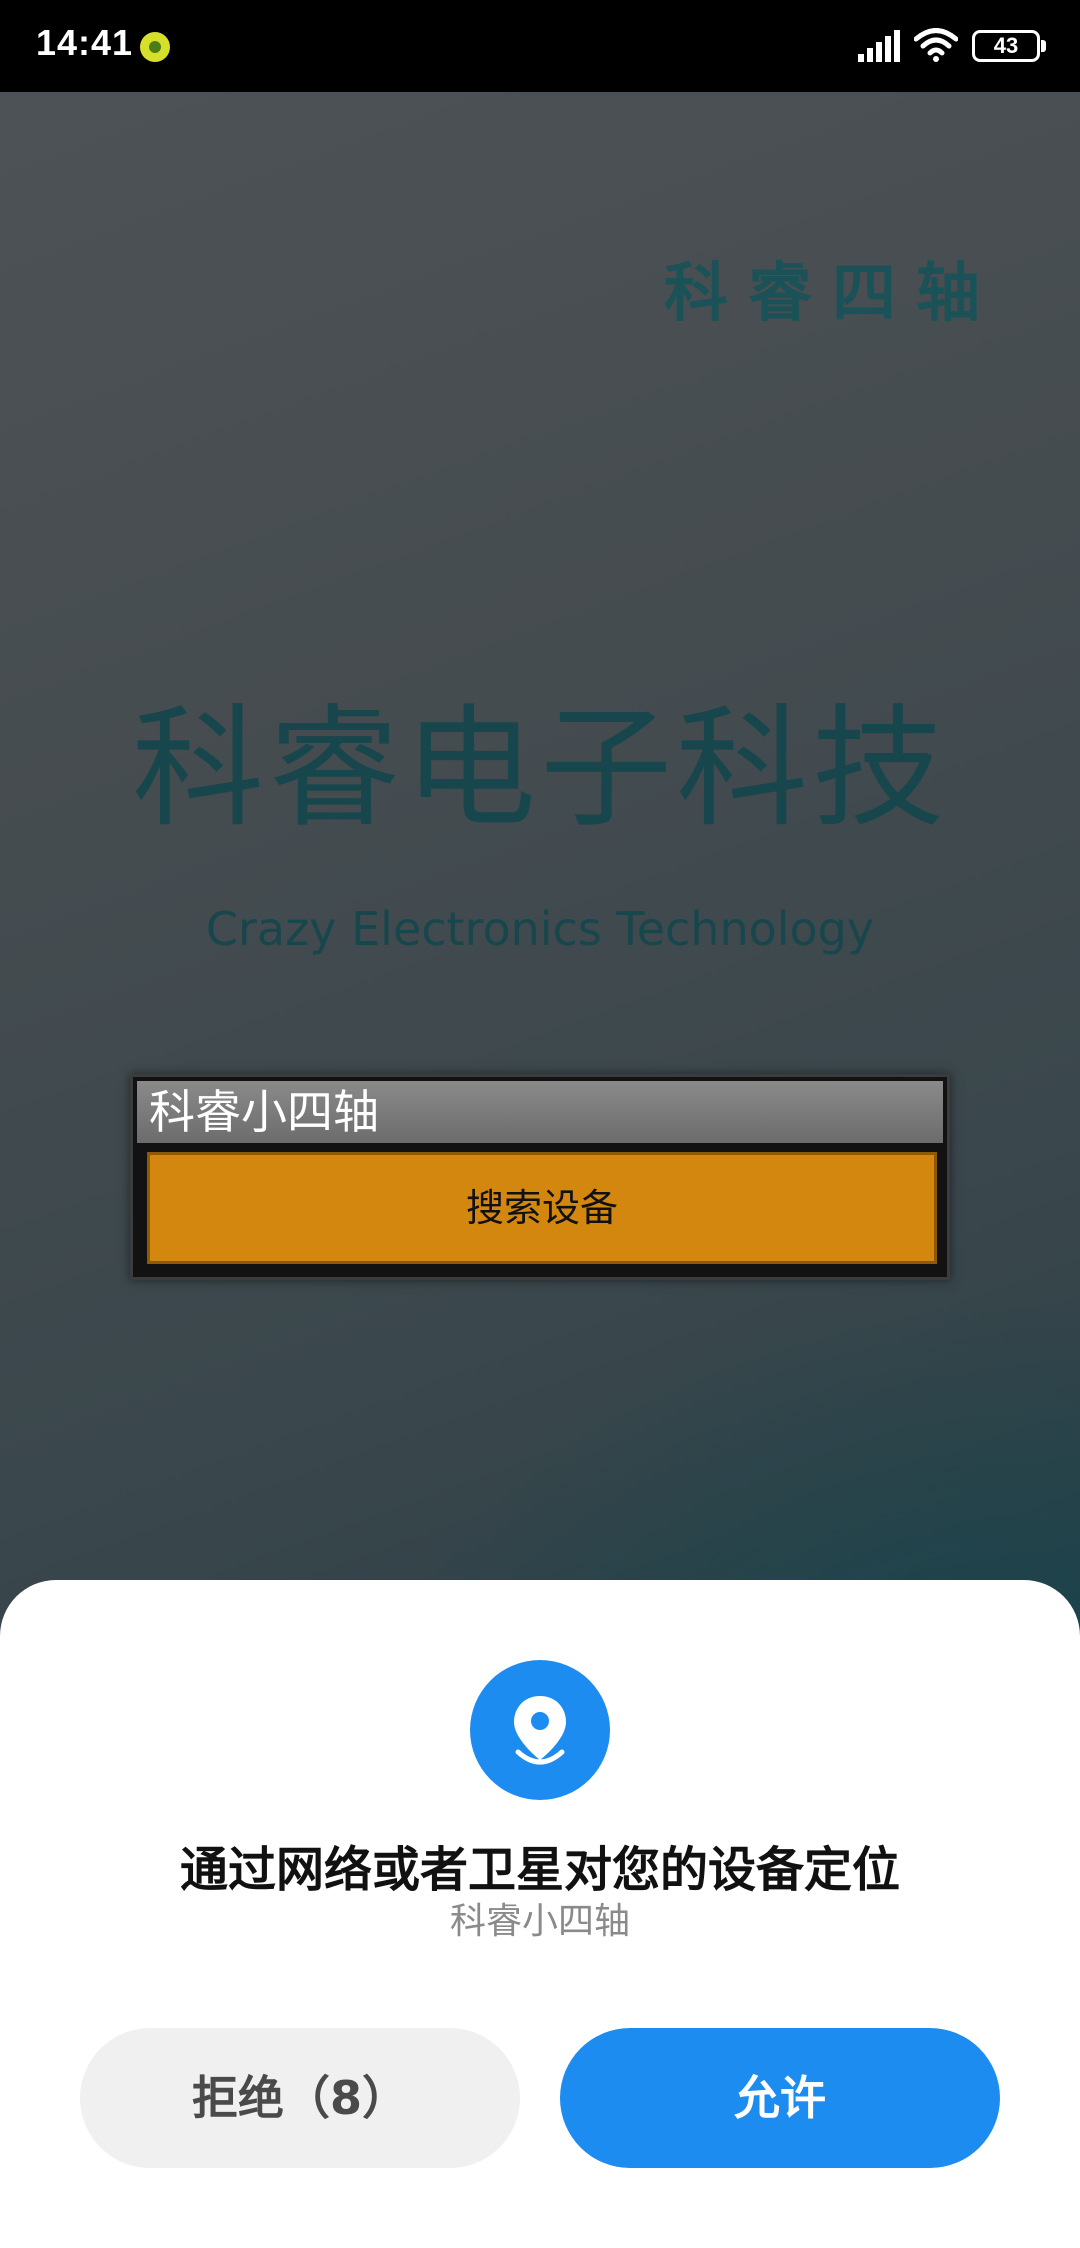 This screenshot has height=2248, width=1080. I want to click on allow-button: 允许, so click(780, 2098).